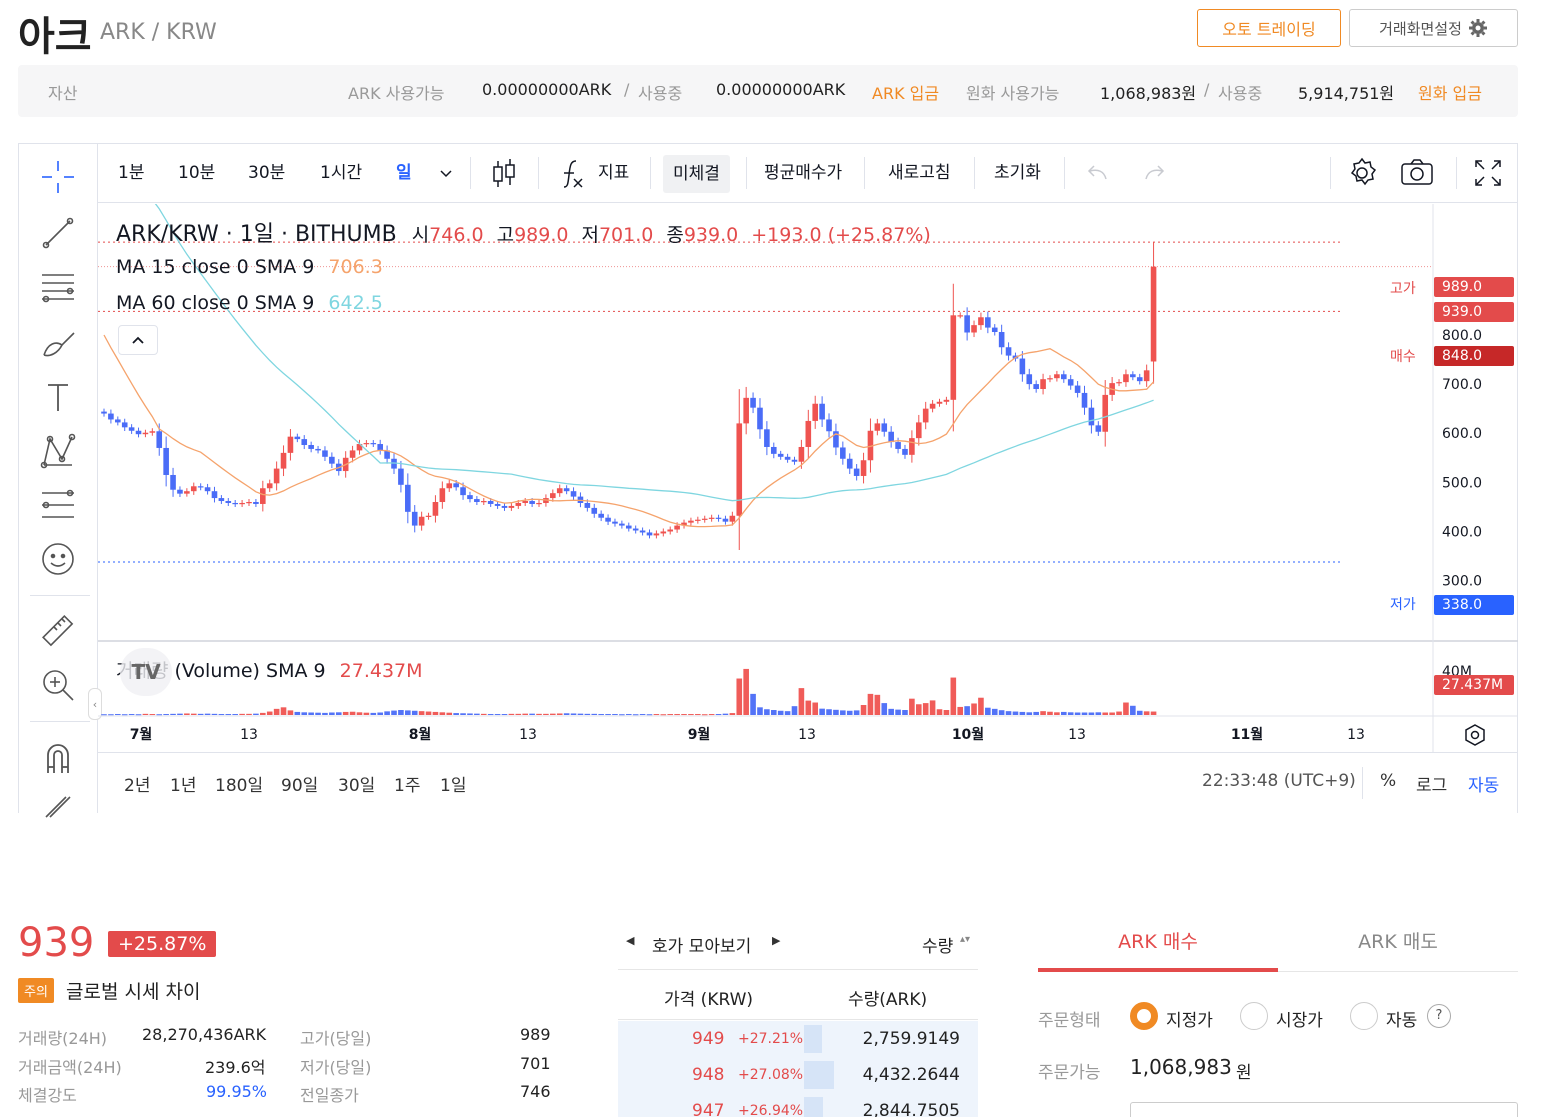 Image resolution: width=1542 pixels, height=1117 pixels. What do you see at coordinates (341, 173) in the screenshot?
I see `interval-1h: 1시간` at bounding box center [341, 173].